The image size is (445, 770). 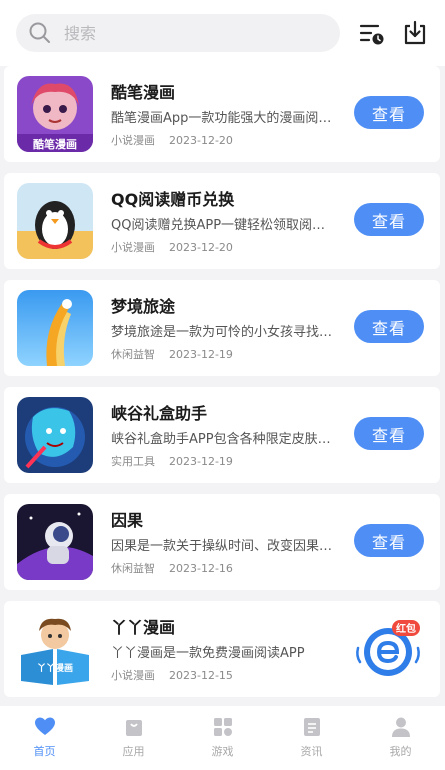 I want to click on app-title: 丫丫漫画, so click(x=143, y=627).